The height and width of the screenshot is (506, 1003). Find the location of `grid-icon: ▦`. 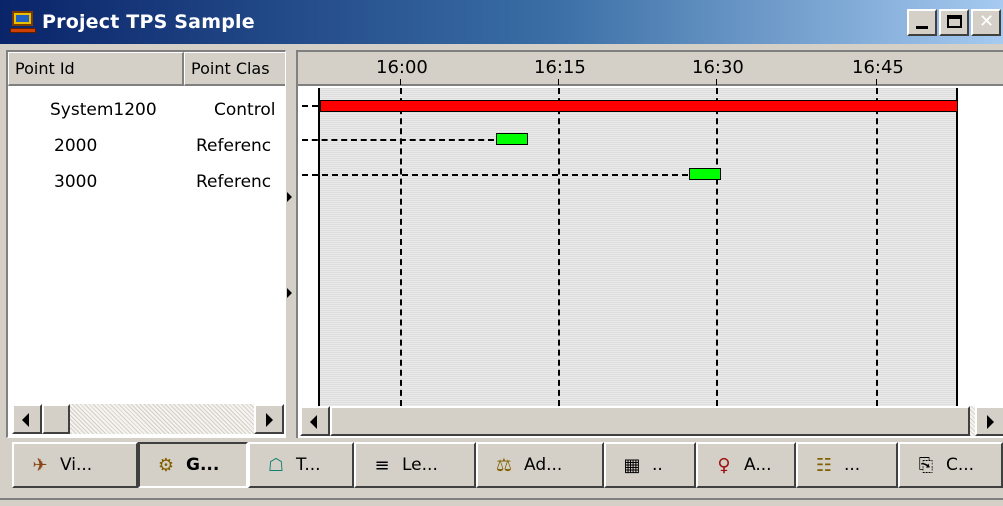

grid-icon: ▦ is located at coordinates (632, 465).